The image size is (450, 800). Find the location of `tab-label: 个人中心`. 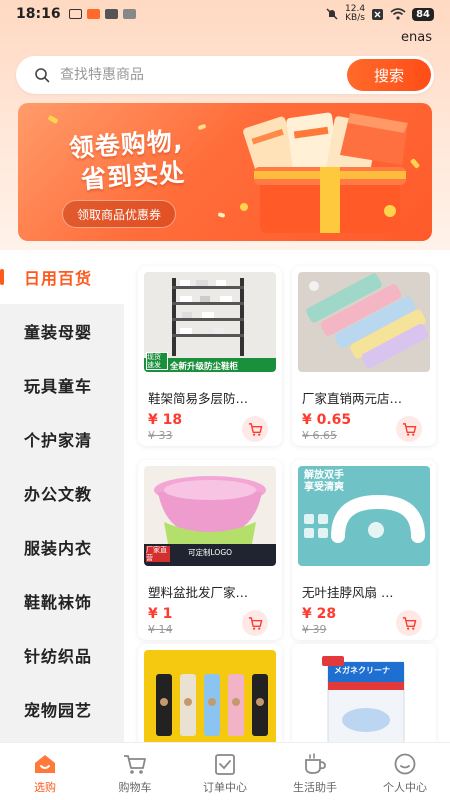

tab-label: 个人中心 is located at coordinates (405, 787).